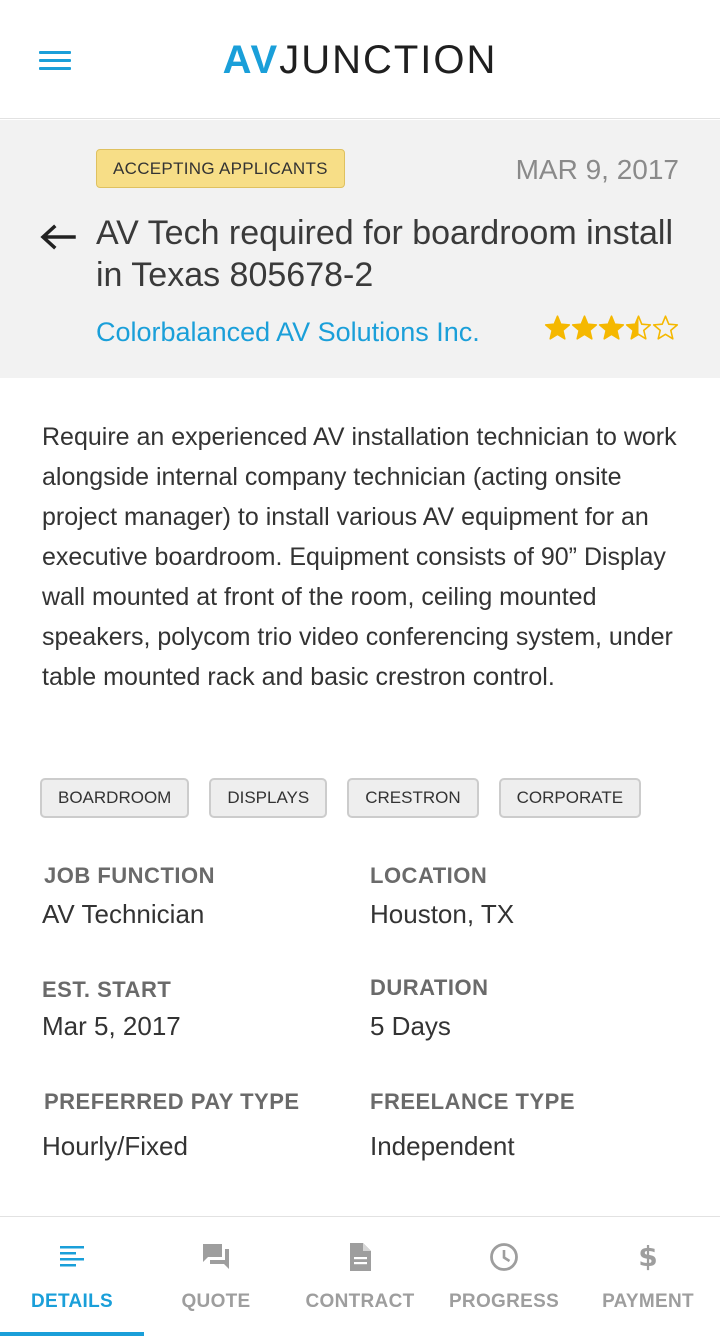 The height and width of the screenshot is (1336, 720). I want to click on tab-quote: QUOTE, so click(216, 1276).